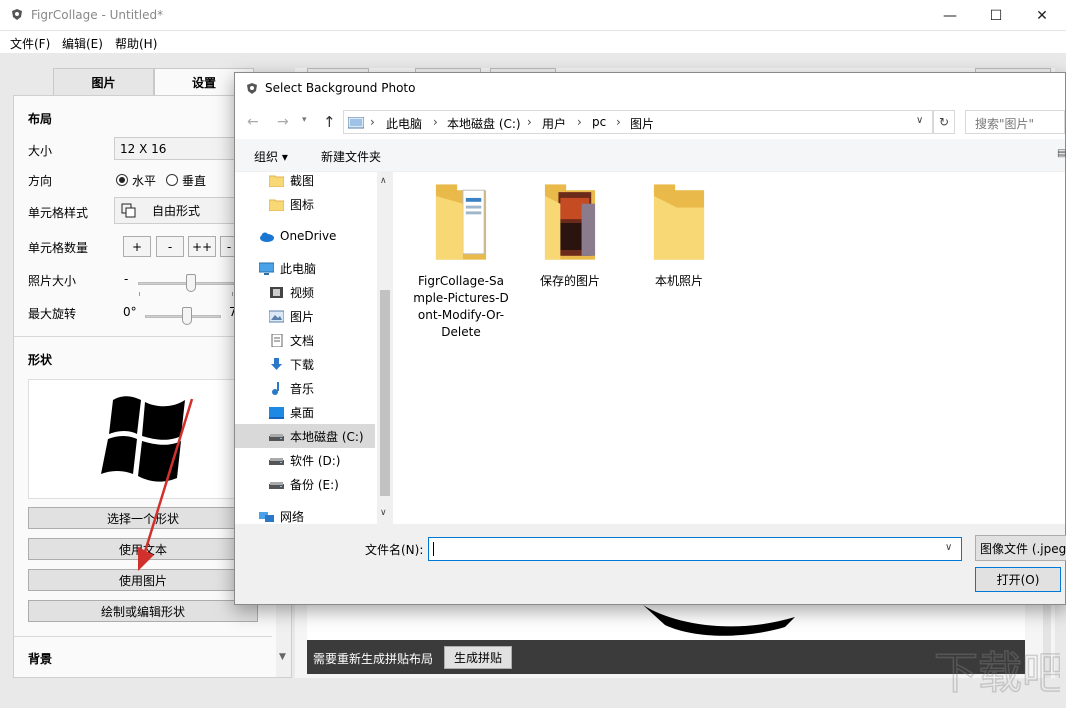  I want to click on folder-item: 本机照片, so click(679, 237).